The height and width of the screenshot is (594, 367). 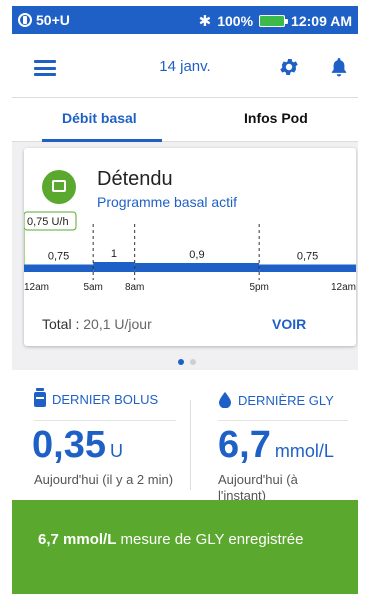 What do you see at coordinates (304, 451) in the screenshot?
I see `glucose-unit: mmol/L` at bounding box center [304, 451].